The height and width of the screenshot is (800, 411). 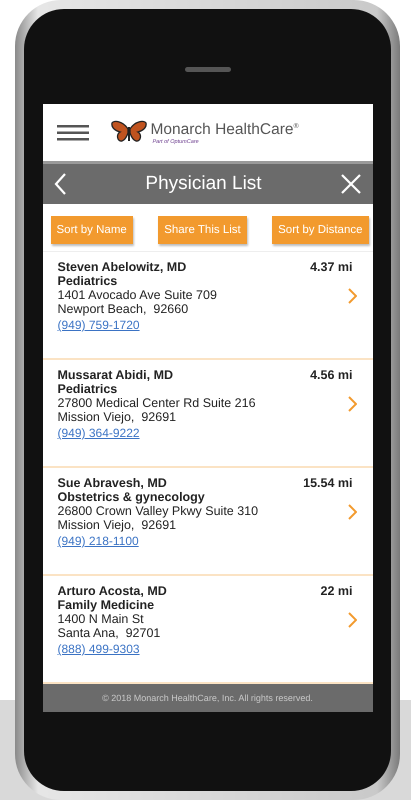 What do you see at coordinates (327, 483) in the screenshot?
I see `physician-distance: 15.54 mi` at bounding box center [327, 483].